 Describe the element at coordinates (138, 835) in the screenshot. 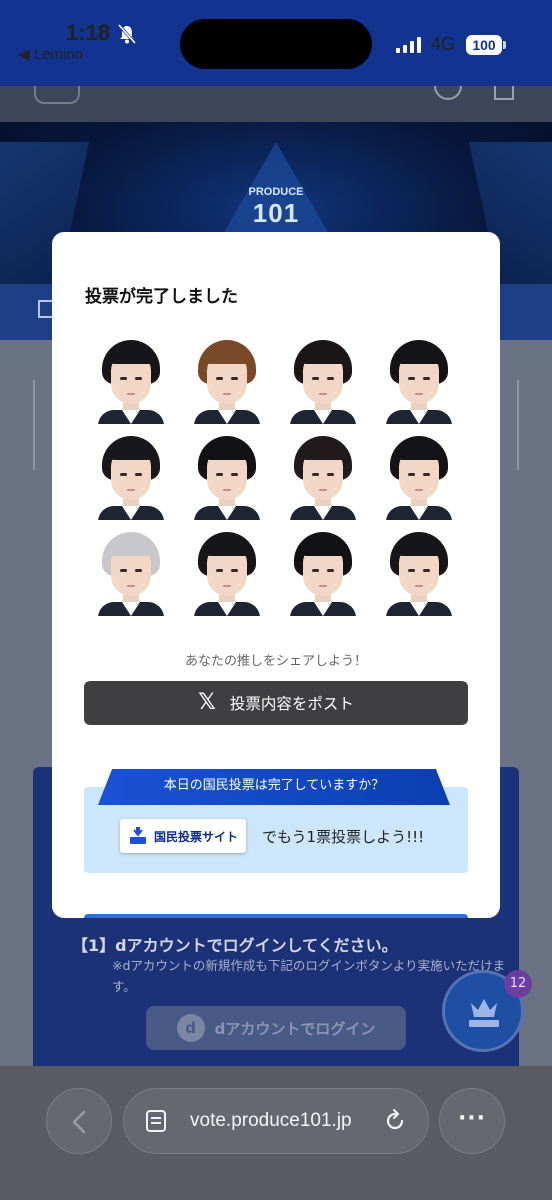

I see `ballot-icon` at that location.